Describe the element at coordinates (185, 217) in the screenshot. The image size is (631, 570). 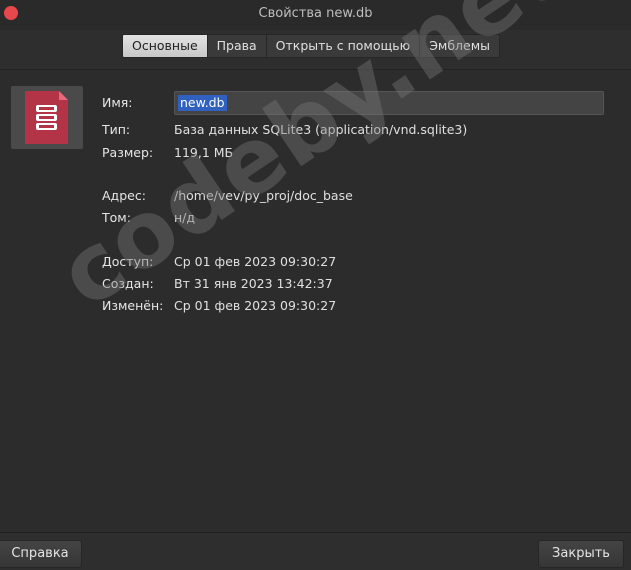
I see `volume-value: н/д` at that location.